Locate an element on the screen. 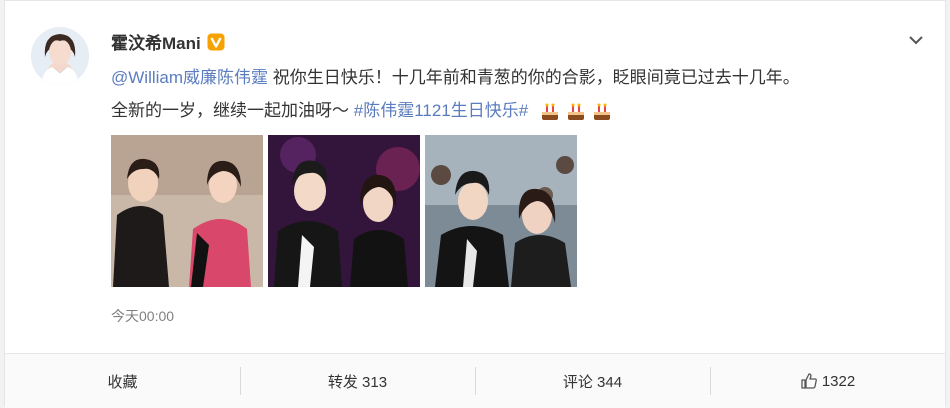 The width and height of the screenshot is (950, 408). username: 霍汶希Mani is located at coordinates (156, 41).